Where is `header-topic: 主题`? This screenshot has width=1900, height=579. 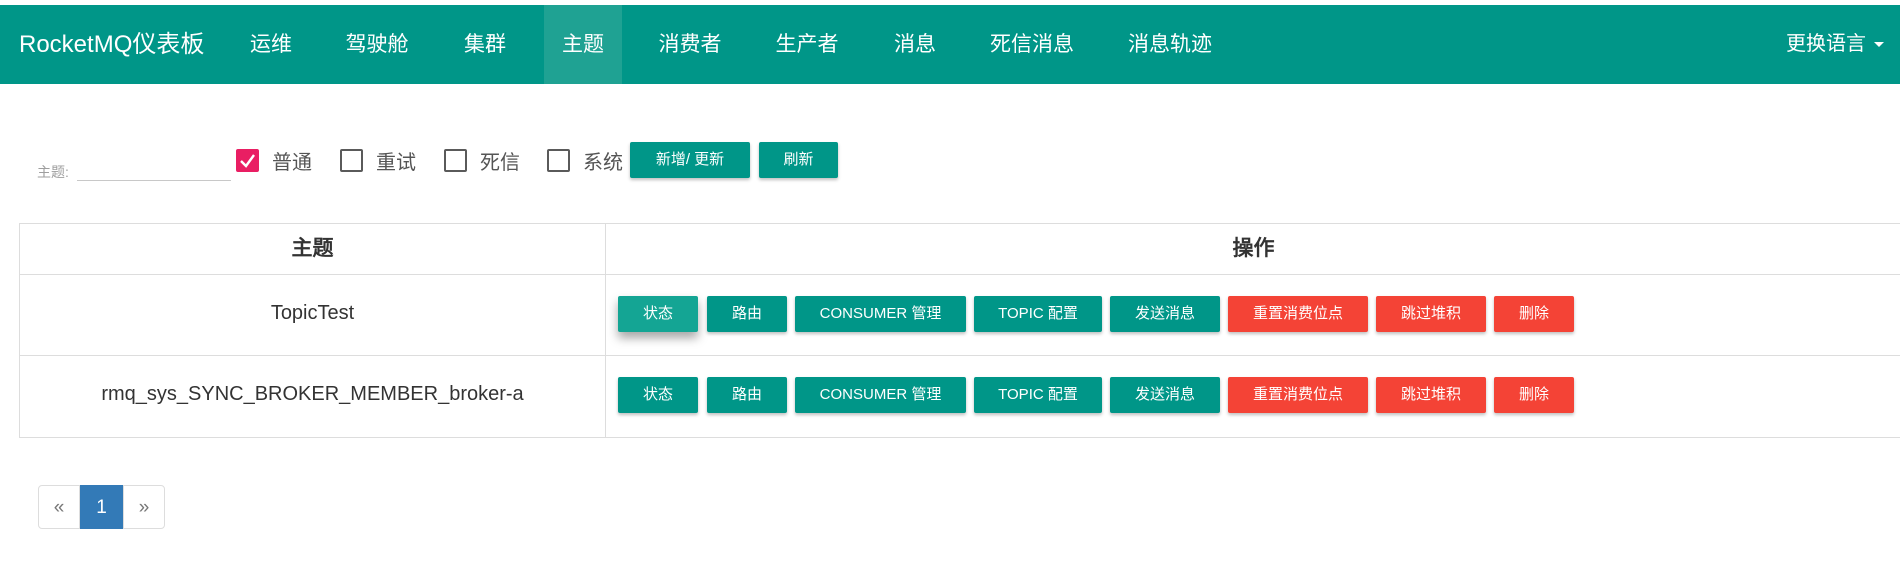 header-topic: 主题 is located at coordinates (312, 248).